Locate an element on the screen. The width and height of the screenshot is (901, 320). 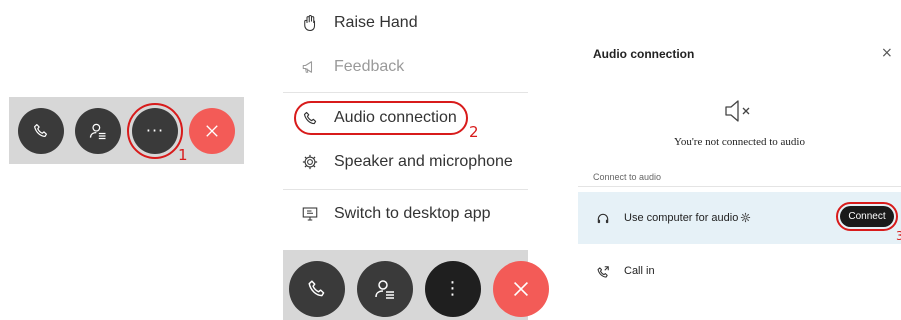
option-call-in: Call in is located at coordinates (639, 271).